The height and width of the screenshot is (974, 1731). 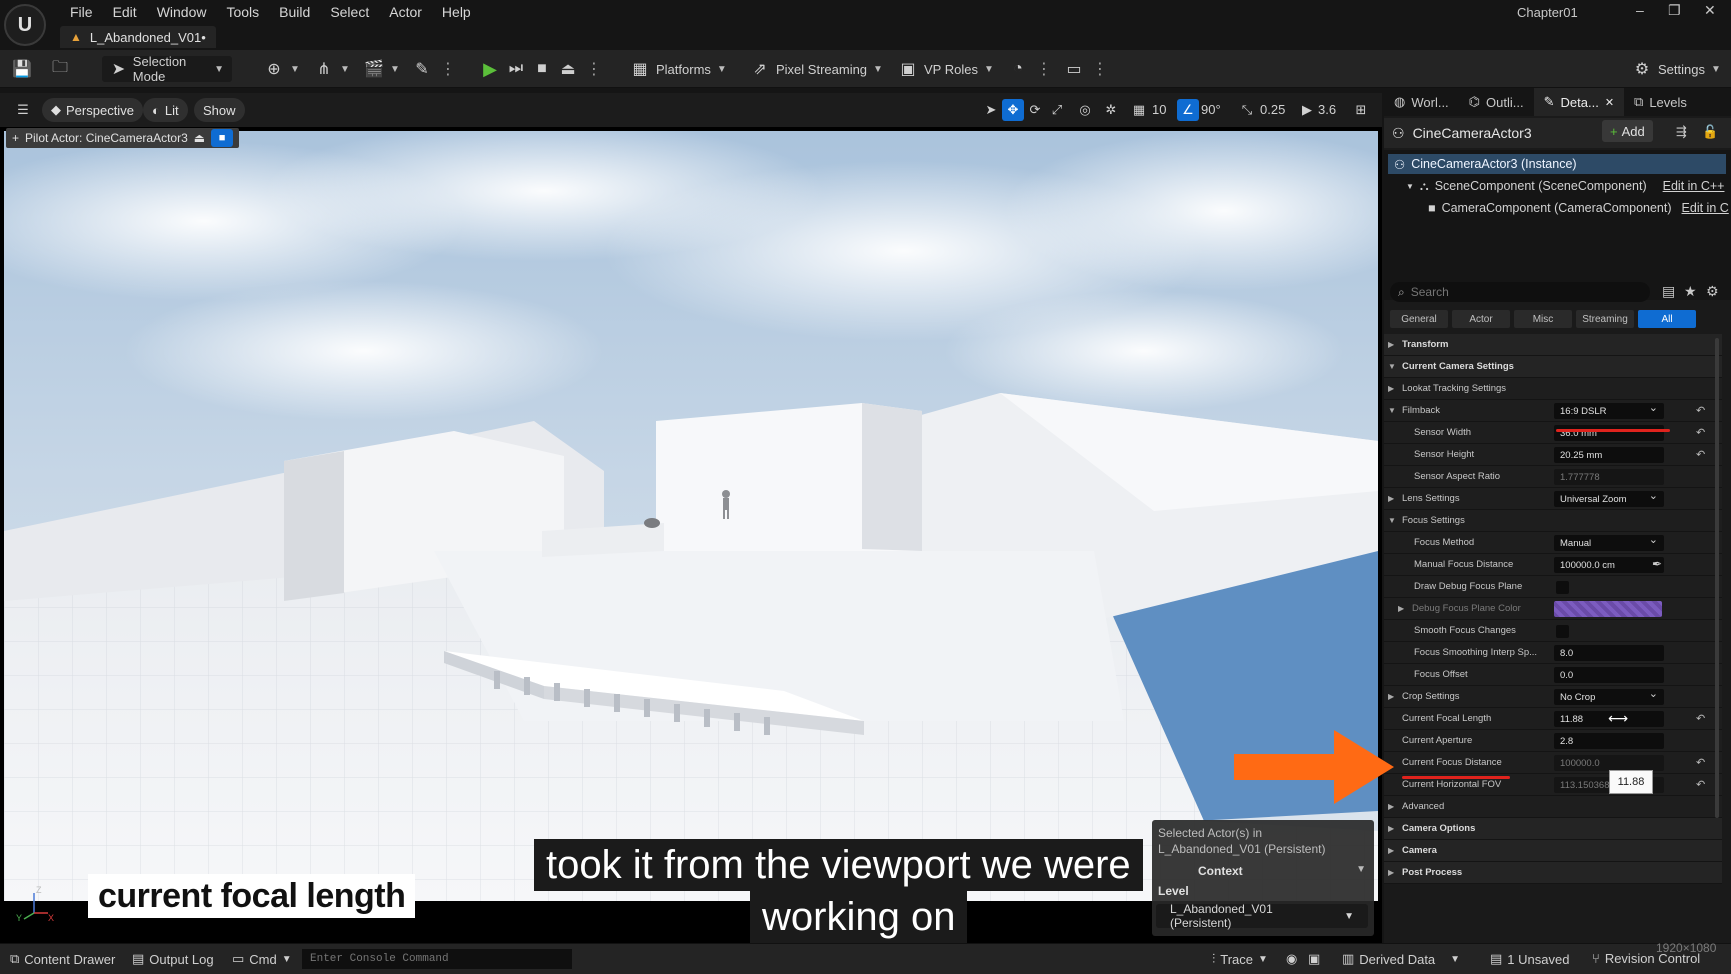 I want to click on pilot-camera-icon: ■, so click(x=222, y=138).